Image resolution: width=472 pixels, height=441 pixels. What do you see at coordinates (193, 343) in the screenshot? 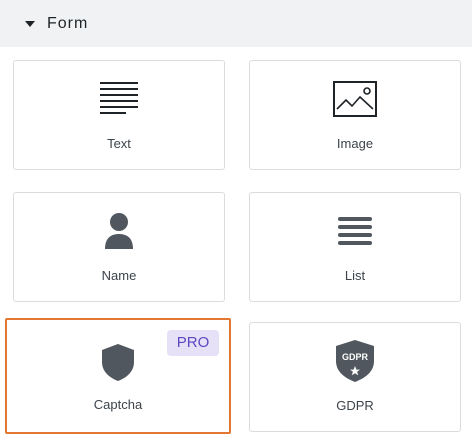
I see `pro-badge: PRO` at bounding box center [193, 343].